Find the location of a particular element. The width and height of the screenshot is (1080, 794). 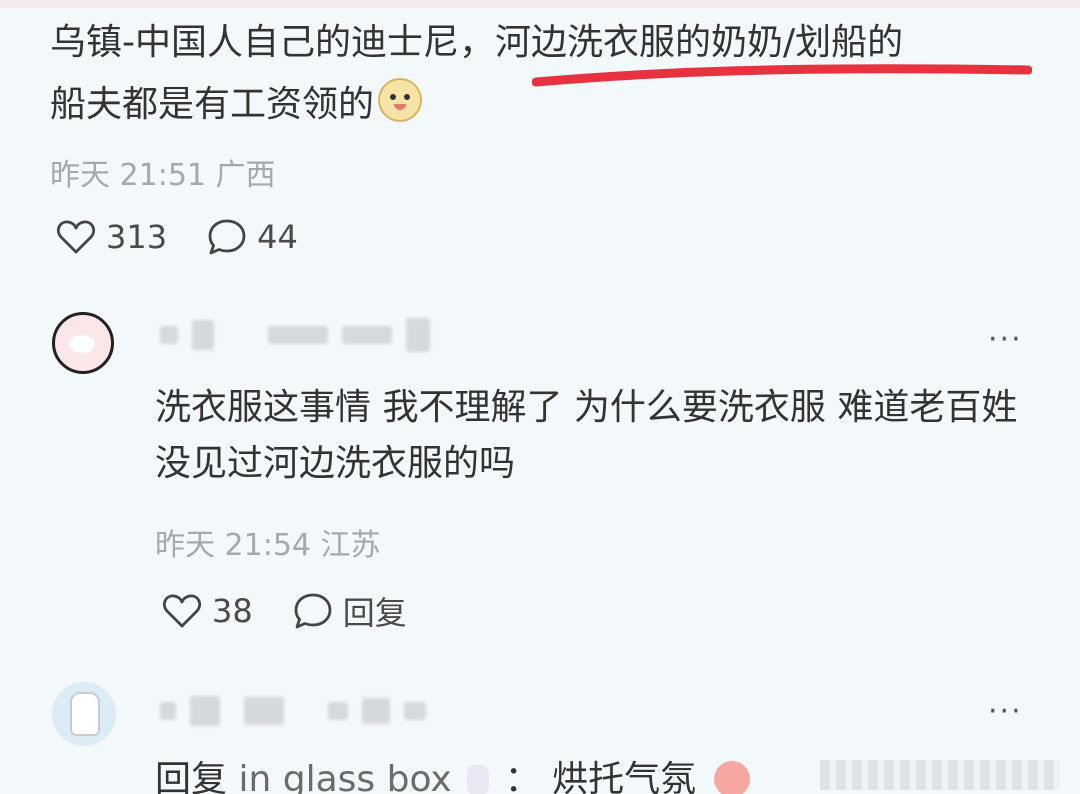

smile-face-emoji-icon is located at coordinates (400, 100).